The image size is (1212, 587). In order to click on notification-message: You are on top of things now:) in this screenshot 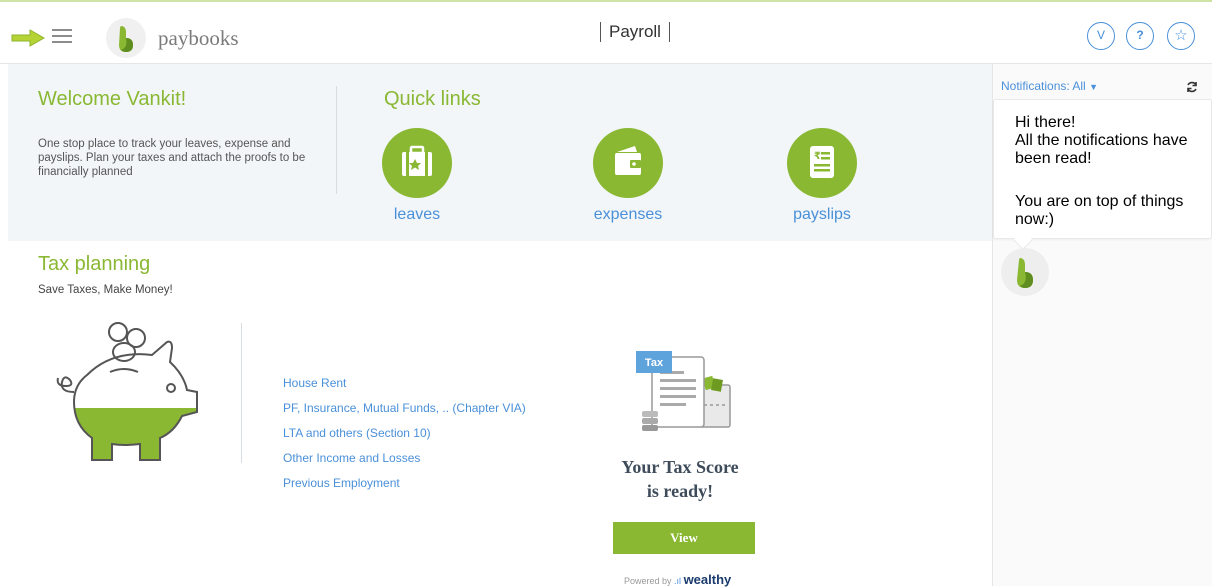, I will do `click(1105, 211)`.